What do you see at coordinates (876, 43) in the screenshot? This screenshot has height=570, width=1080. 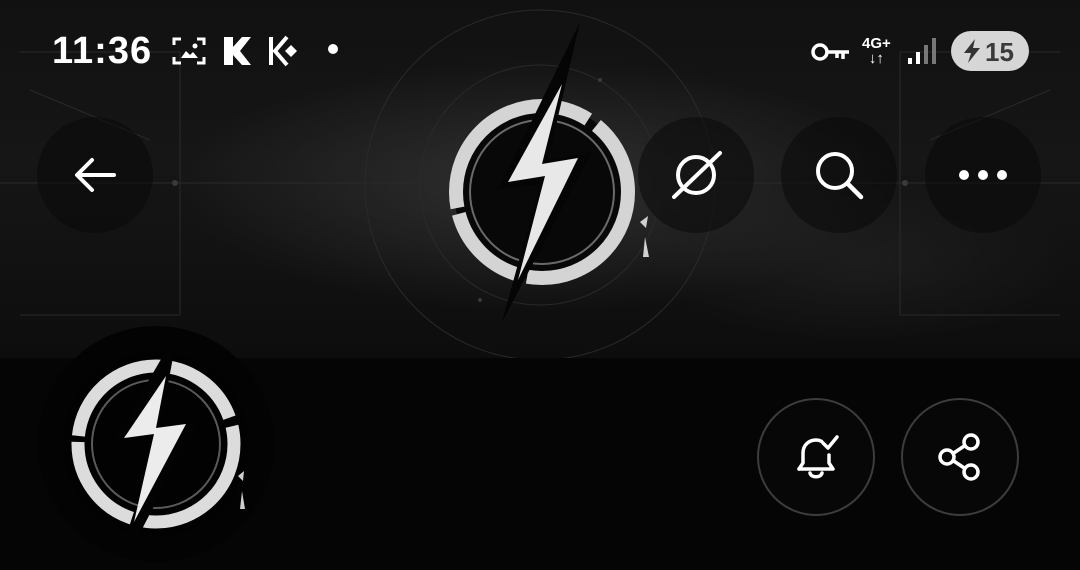 I see `network-type-label: 4G+` at bounding box center [876, 43].